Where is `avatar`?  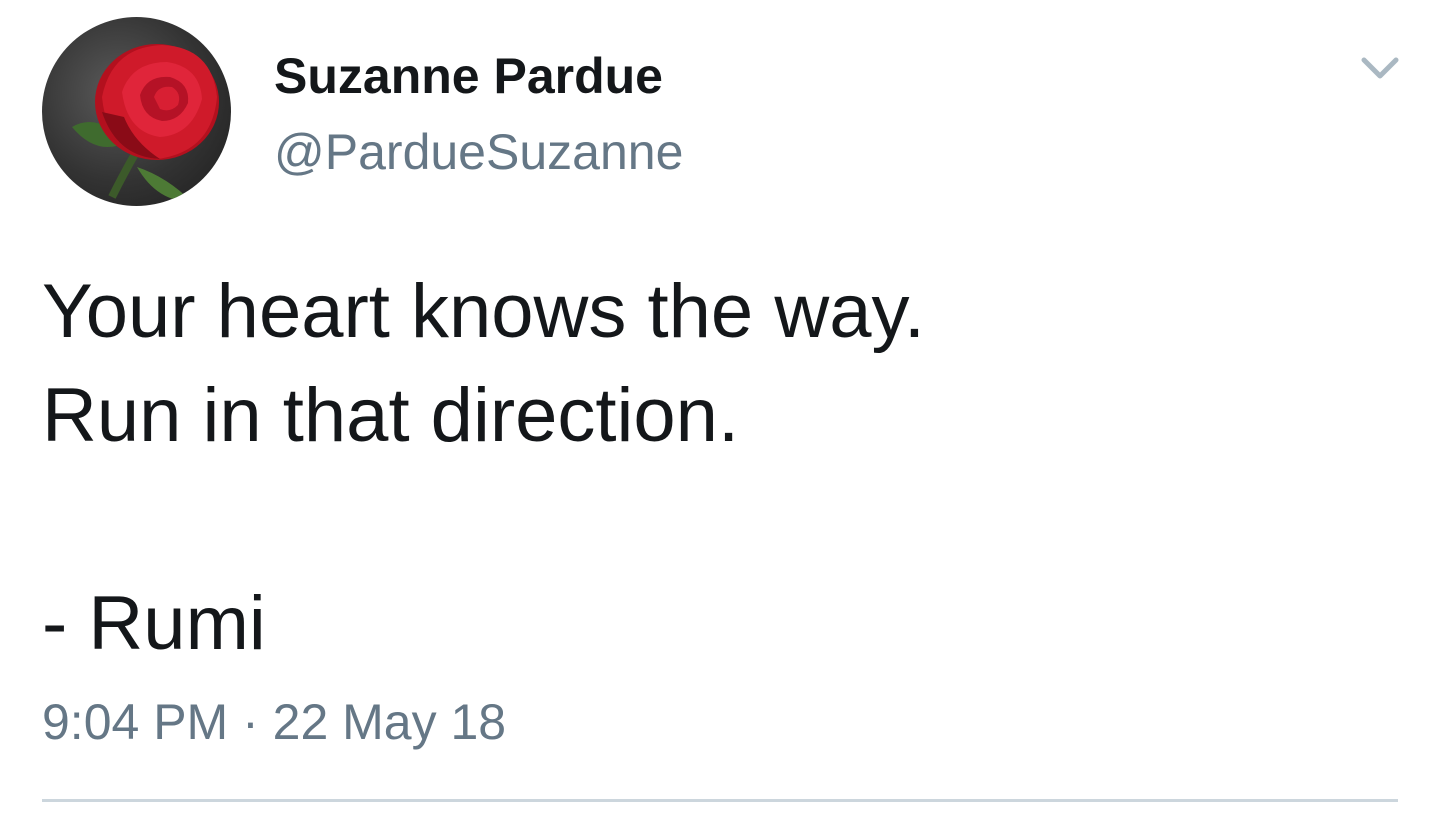
avatar is located at coordinates (136, 111).